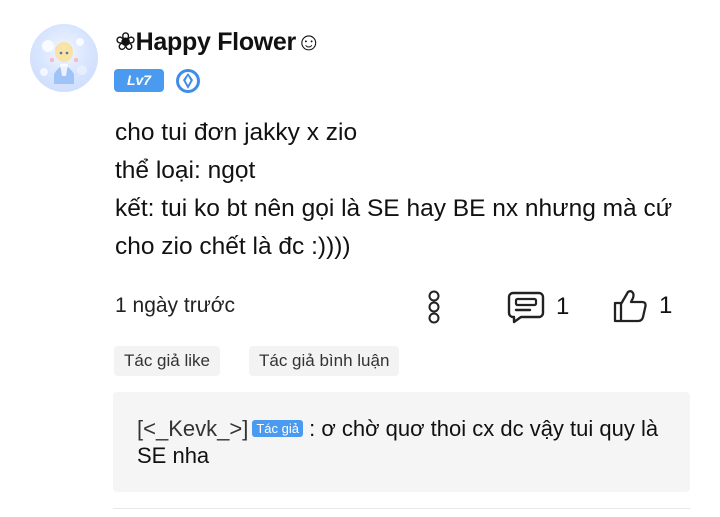 The width and height of the screenshot is (720, 517). What do you see at coordinates (139, 80) in the screenshot?
I see `level-badge: Lv7` at bounding box center [139, 80].